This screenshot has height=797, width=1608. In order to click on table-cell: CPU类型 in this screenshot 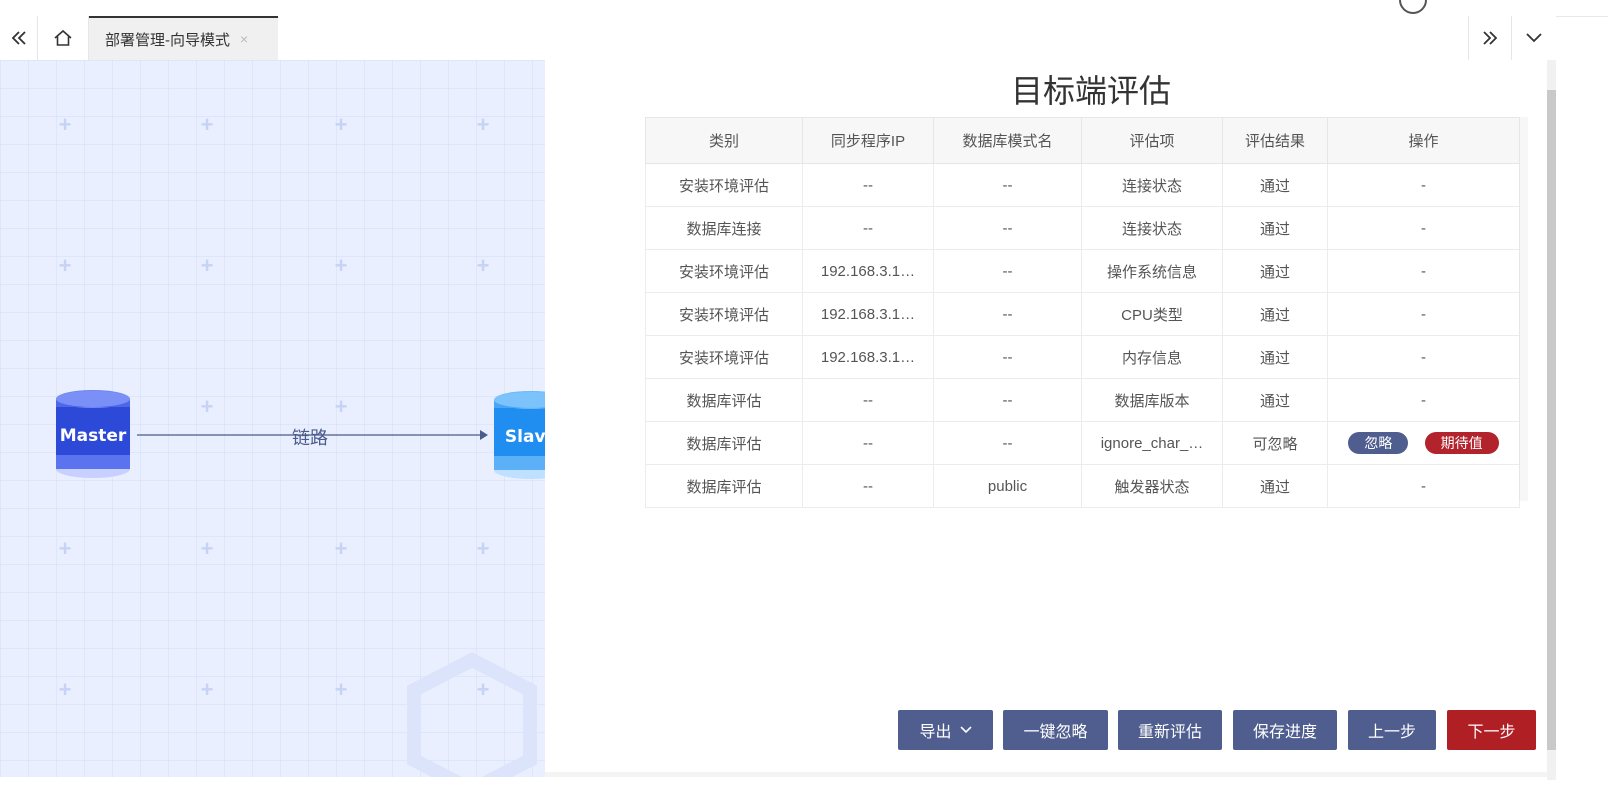, I will do `click(1152, 314)`.